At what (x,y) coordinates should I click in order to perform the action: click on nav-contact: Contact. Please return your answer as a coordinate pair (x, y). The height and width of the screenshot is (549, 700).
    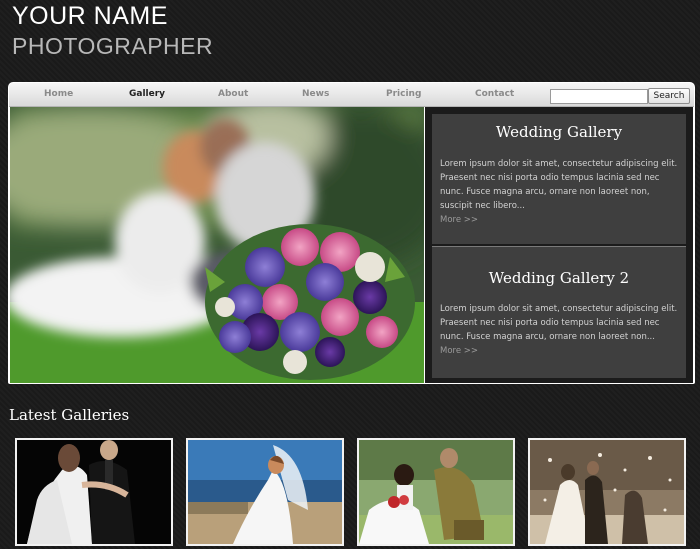
    Looking at the image, I should click on (494, 94).